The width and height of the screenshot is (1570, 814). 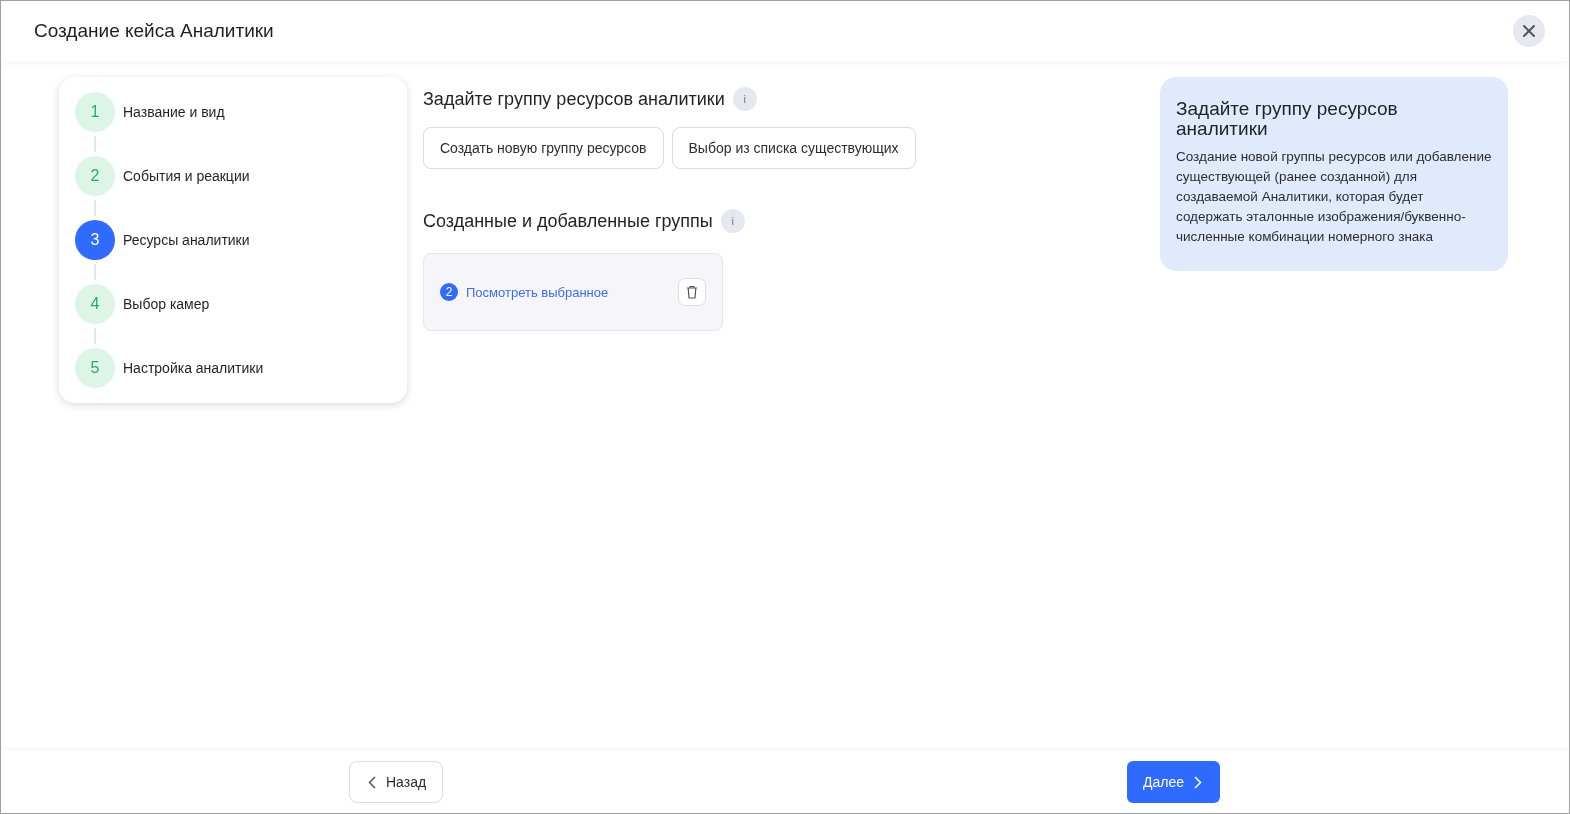 I want to click on step-number: 3, so click(x=95, y=240).